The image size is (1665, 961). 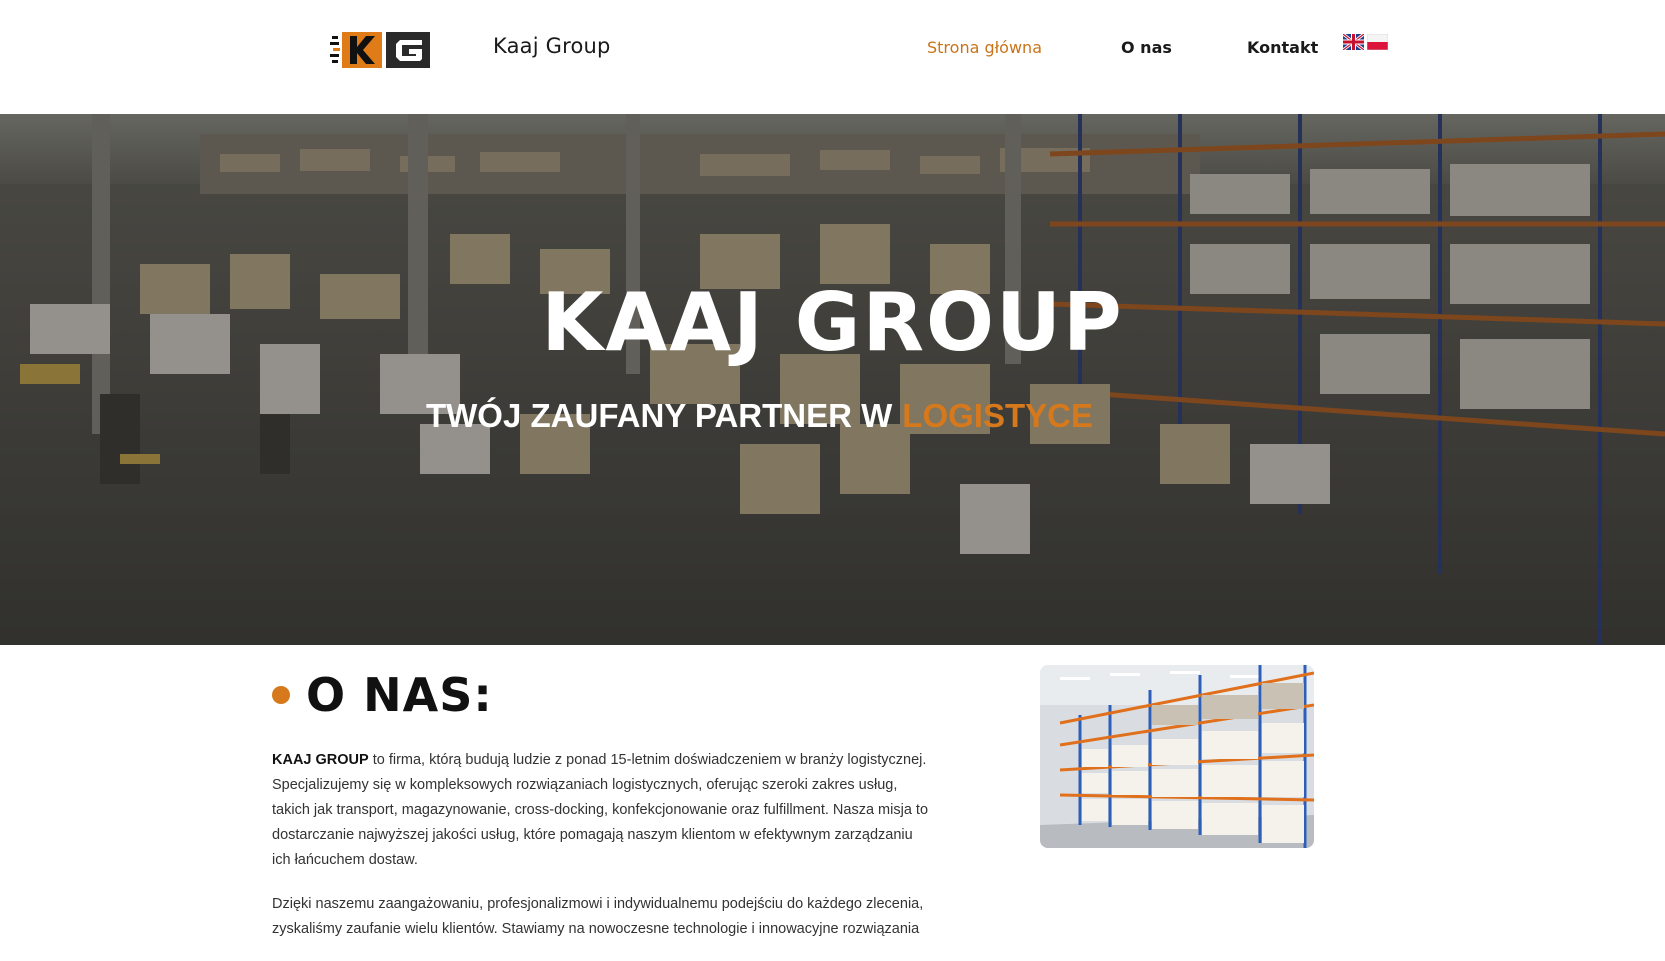 What do you see at coordinates (832, 322) in the screenshot?
I see `hero-title: KAAJ GROUP` at bounding box center [832, 322].